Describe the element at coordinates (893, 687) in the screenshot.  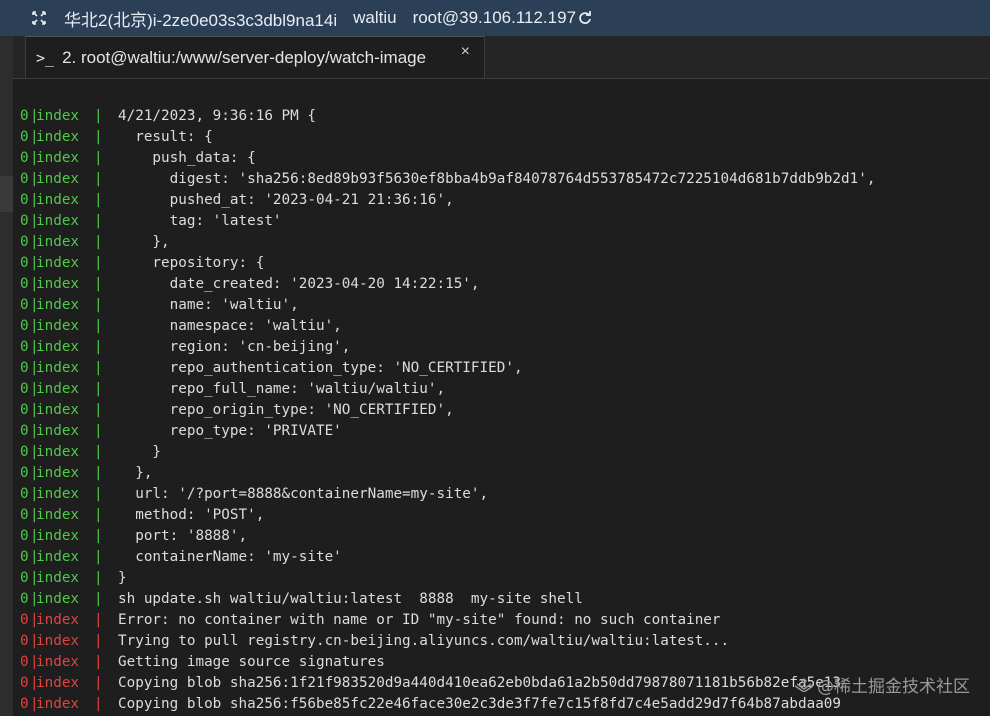
I see `watermark-text: @稀土掘金技术社区` at that location.